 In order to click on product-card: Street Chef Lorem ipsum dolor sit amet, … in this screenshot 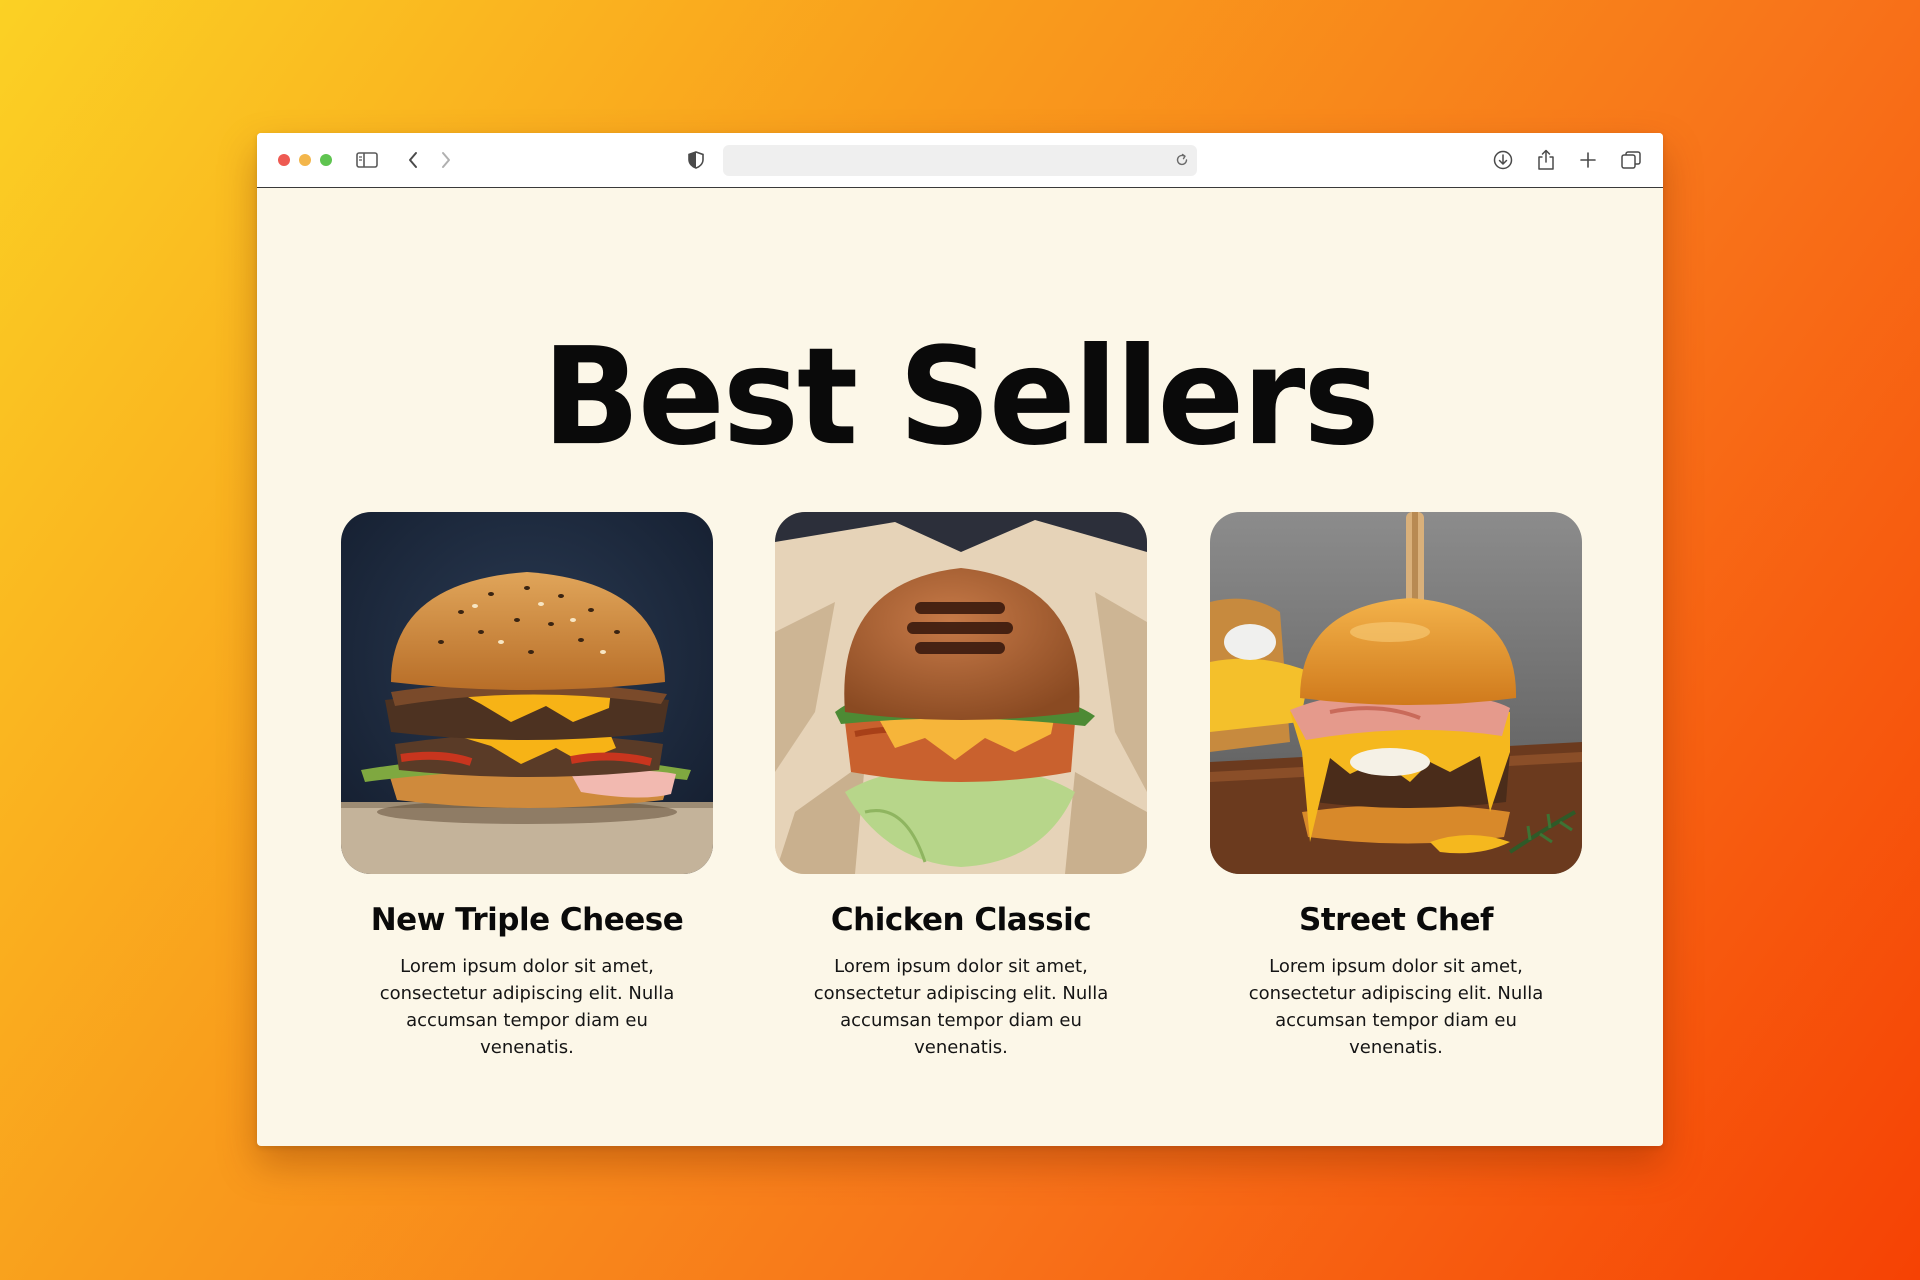, I will do `click(1396, 786)`.